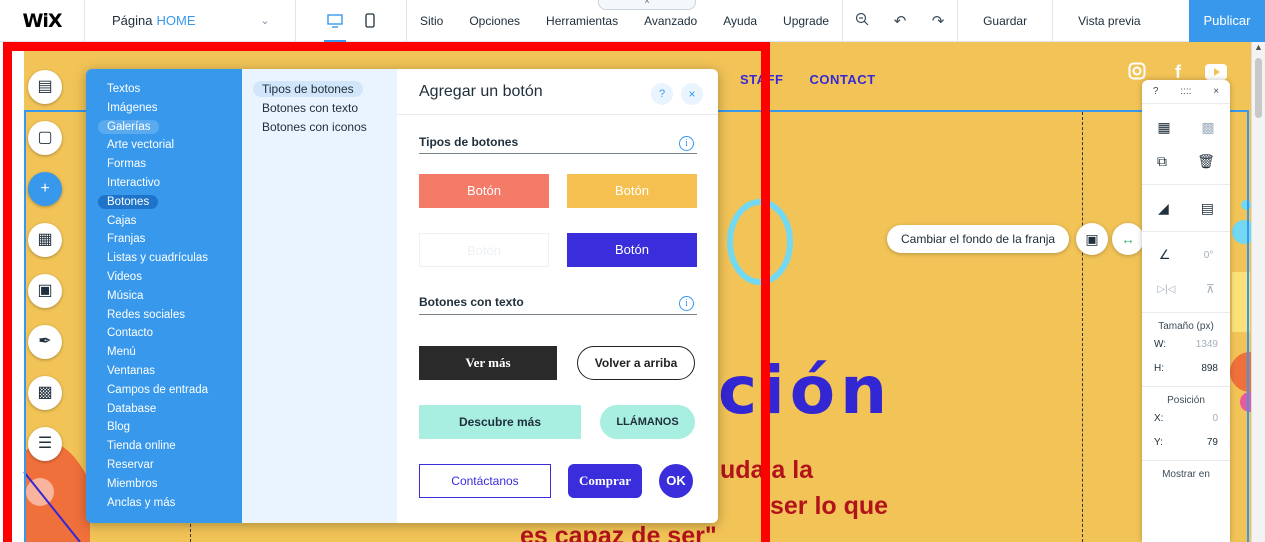 The image size is (1265, 542). Describe the element at coordinates (1258, 47) in the screenshot. I see `scroll-up-icon: ▲` at that location.